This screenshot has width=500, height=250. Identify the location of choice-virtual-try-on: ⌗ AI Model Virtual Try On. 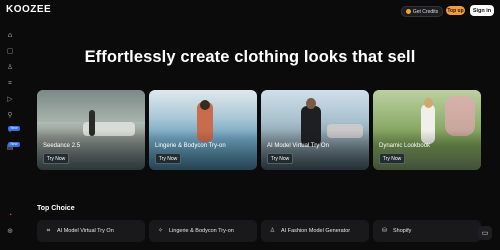
(91, 231).